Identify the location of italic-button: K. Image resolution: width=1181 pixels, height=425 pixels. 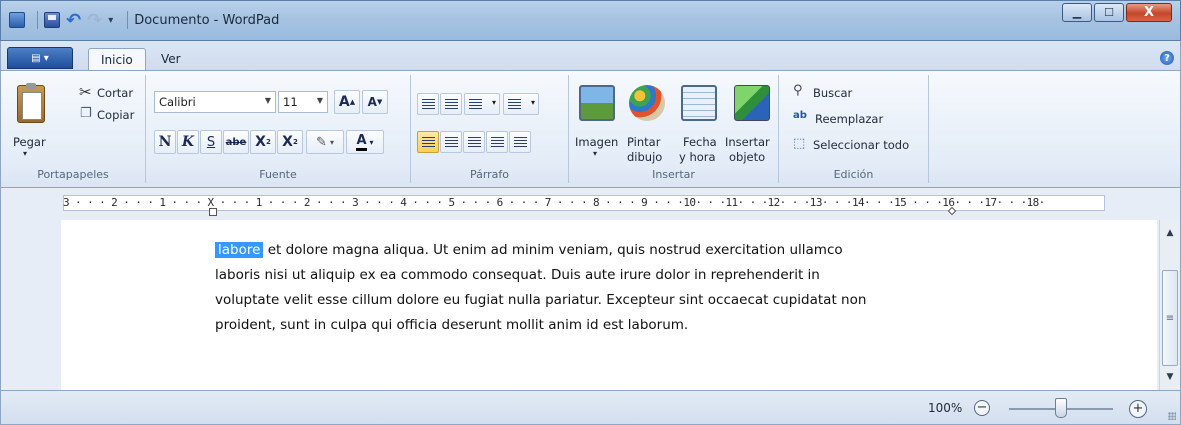
(188, 142).